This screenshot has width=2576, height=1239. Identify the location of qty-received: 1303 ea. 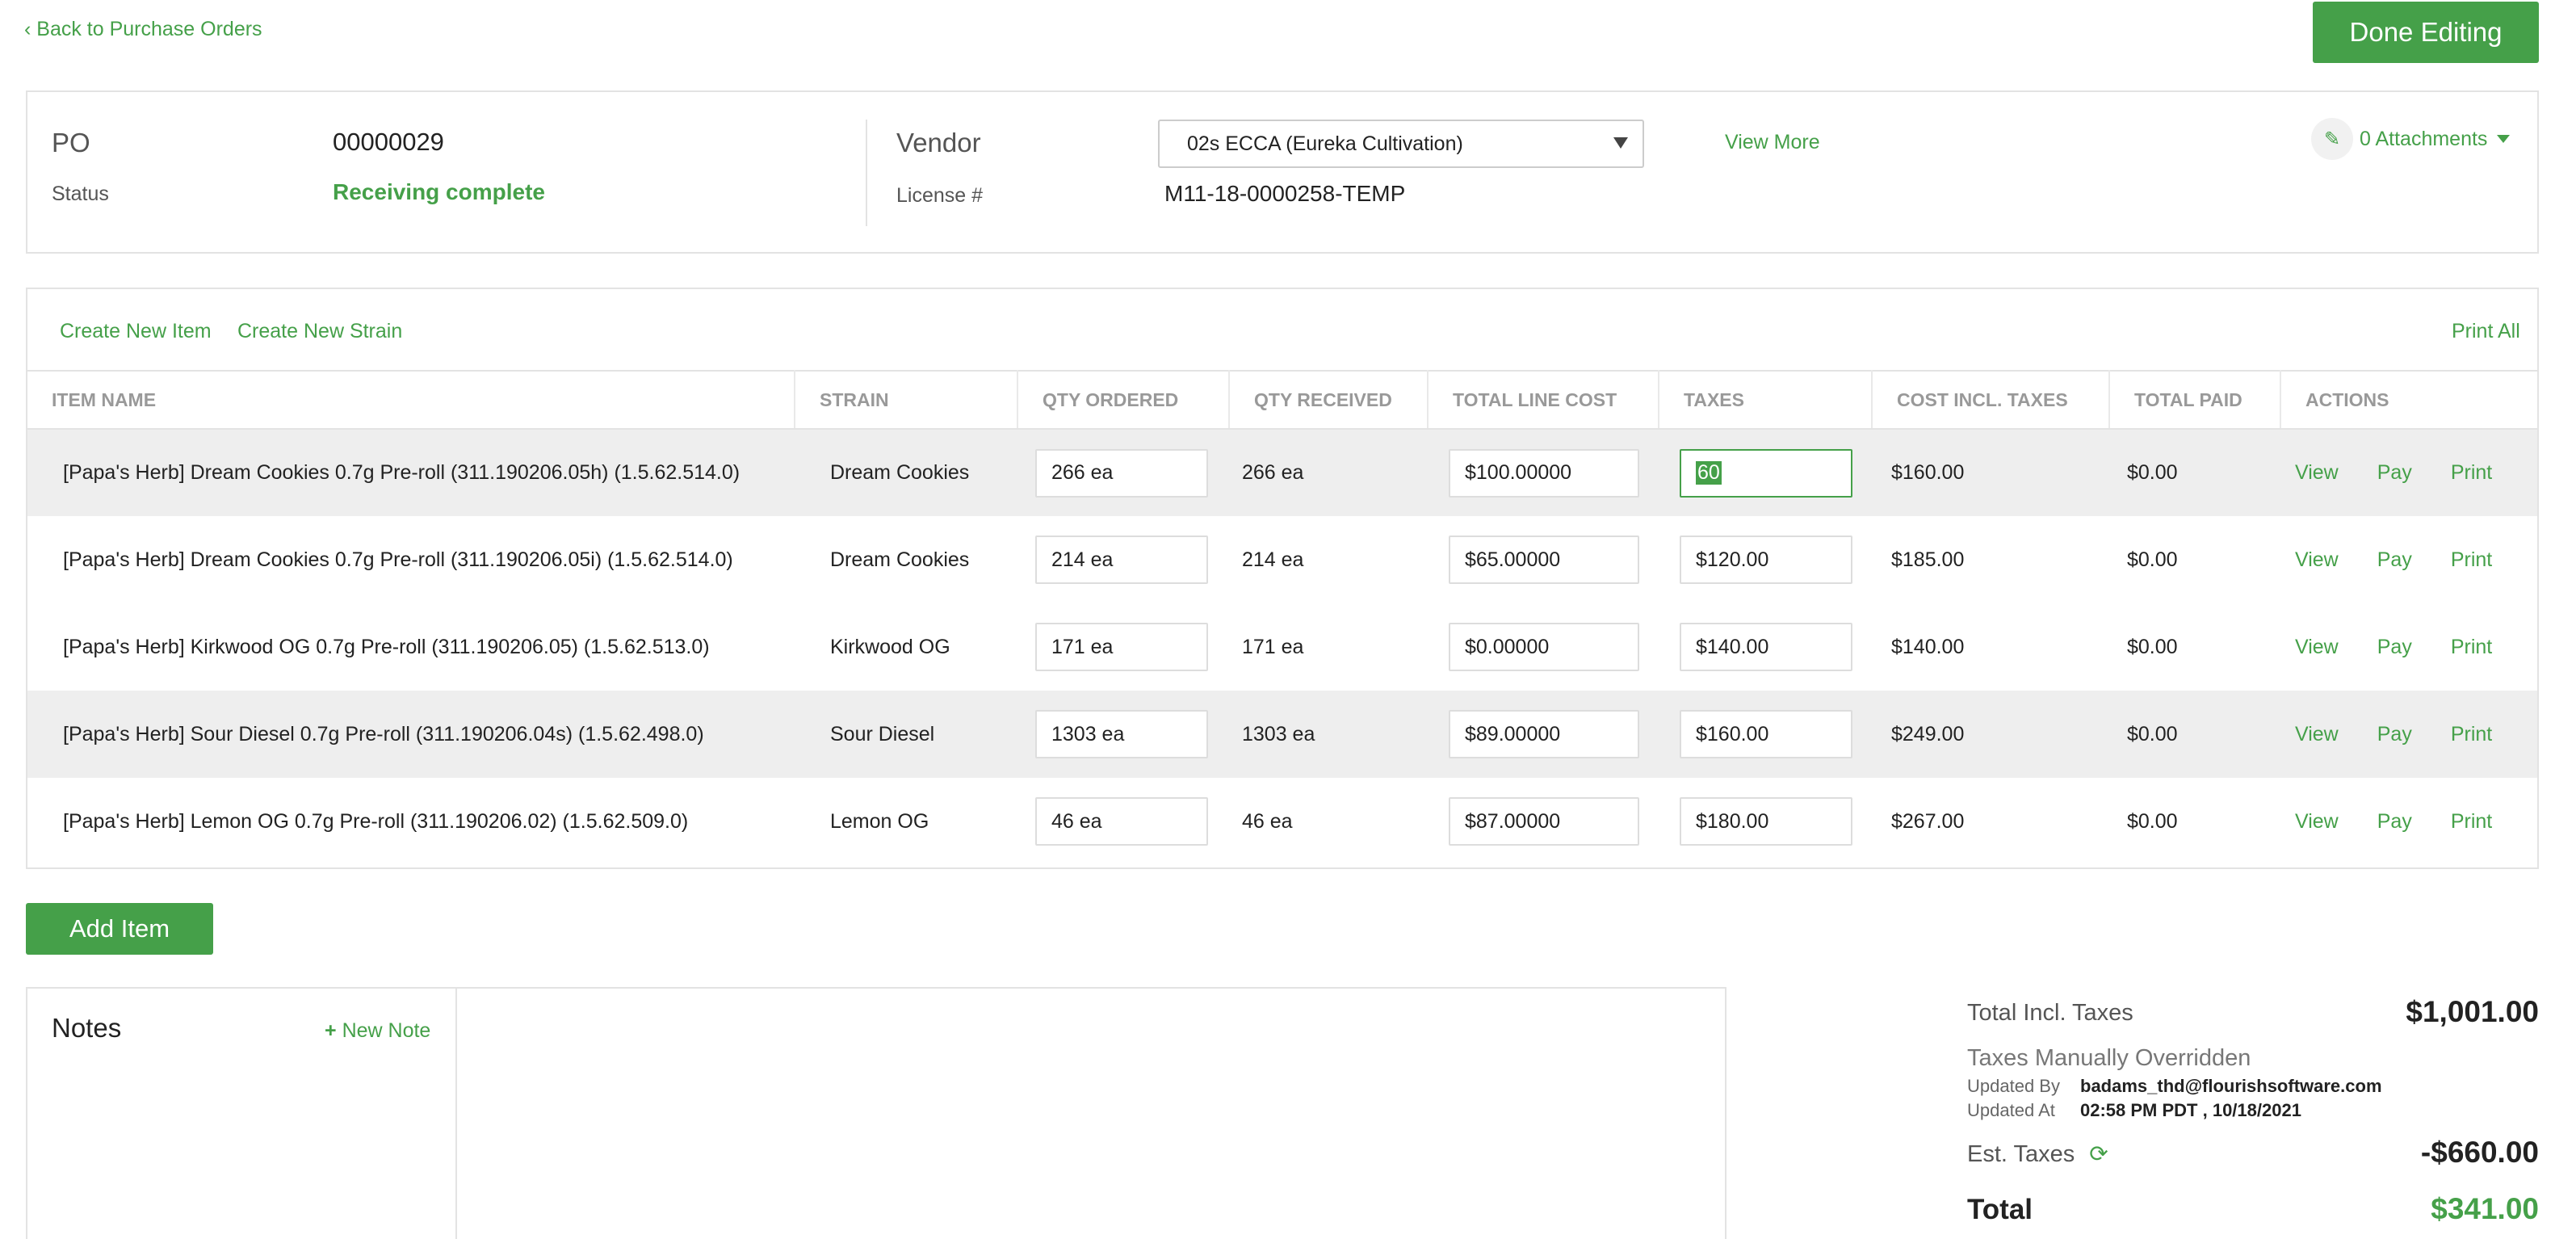
(1328, 734).